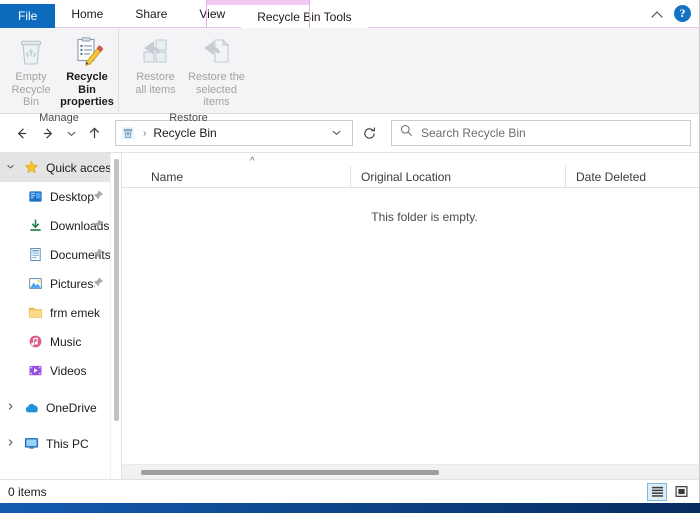 The width and height of the screenshot is (700, 513). What do you see at coordinates (478, 70) in the screenshot?
I see `ribbon-empty-area` at bounding box center [478, 70].